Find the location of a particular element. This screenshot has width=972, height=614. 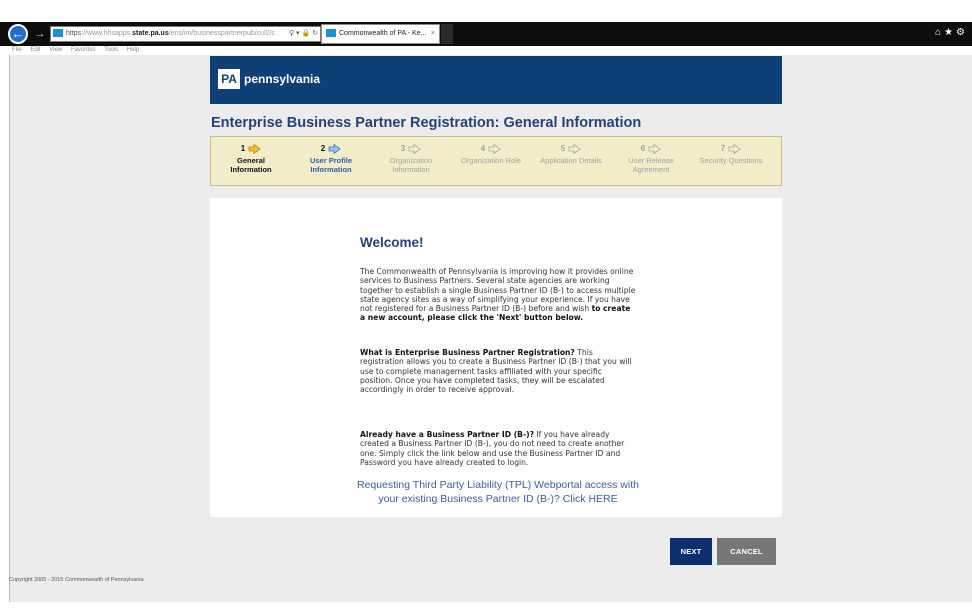

pa-logo-text: pennsylvania is located at coordinates (282, 79).